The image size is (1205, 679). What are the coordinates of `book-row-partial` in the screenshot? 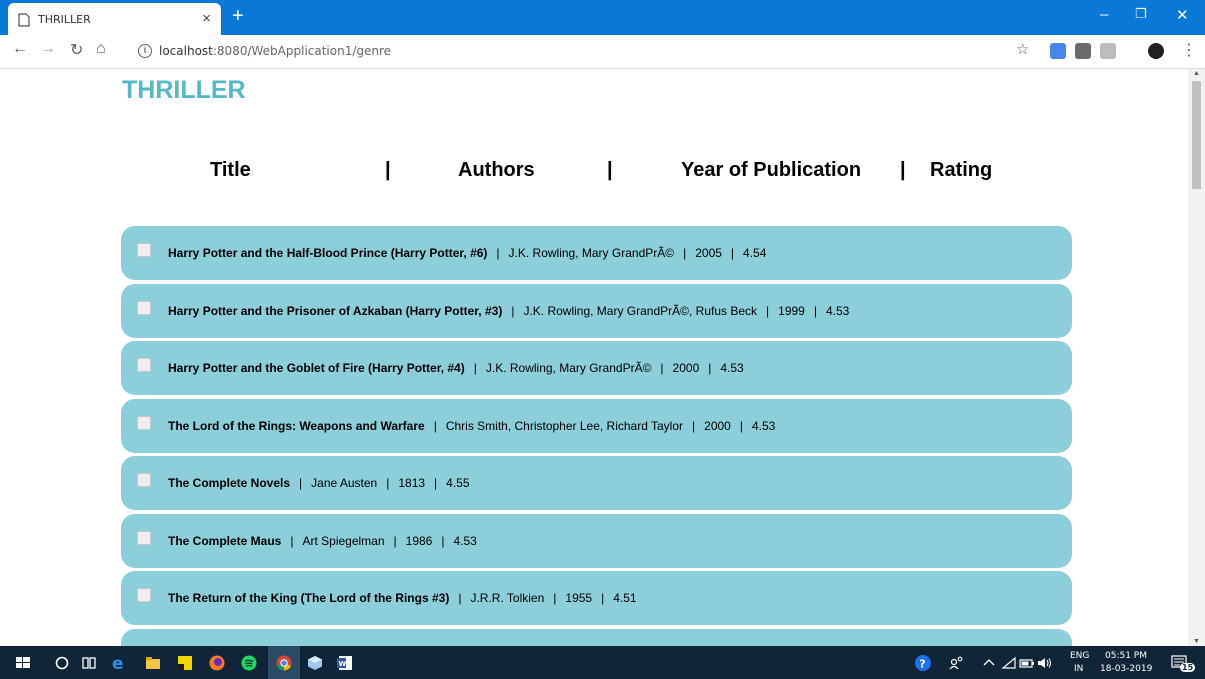 It's located at (596, 637).